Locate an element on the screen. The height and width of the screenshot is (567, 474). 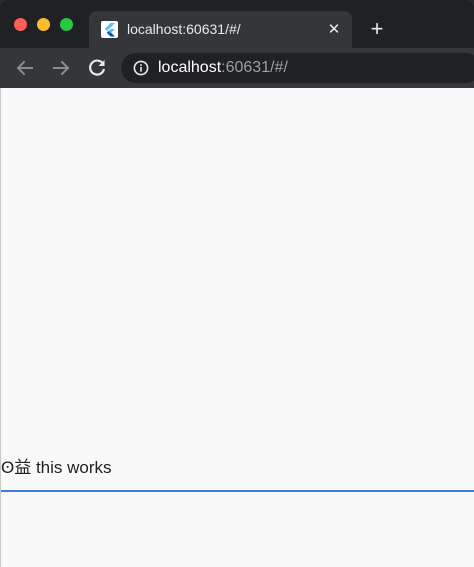
url-text: localhost:60631/#/ is located at coordinates (223, 68).